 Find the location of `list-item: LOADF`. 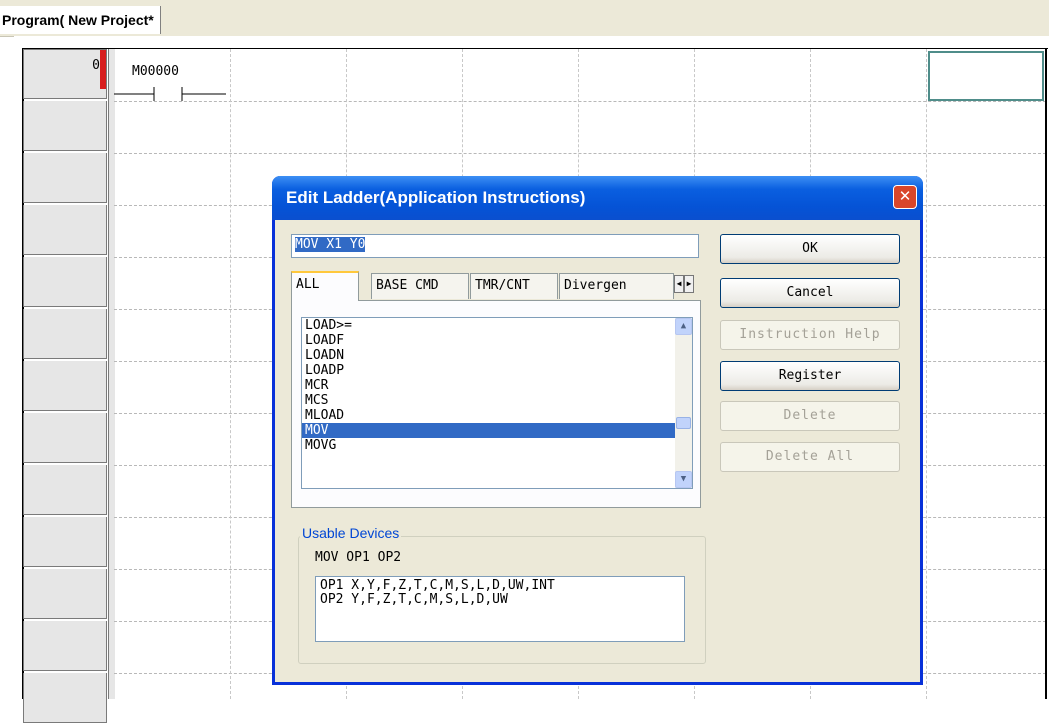

list-item: LOADF is located at coordinates (497, 340).